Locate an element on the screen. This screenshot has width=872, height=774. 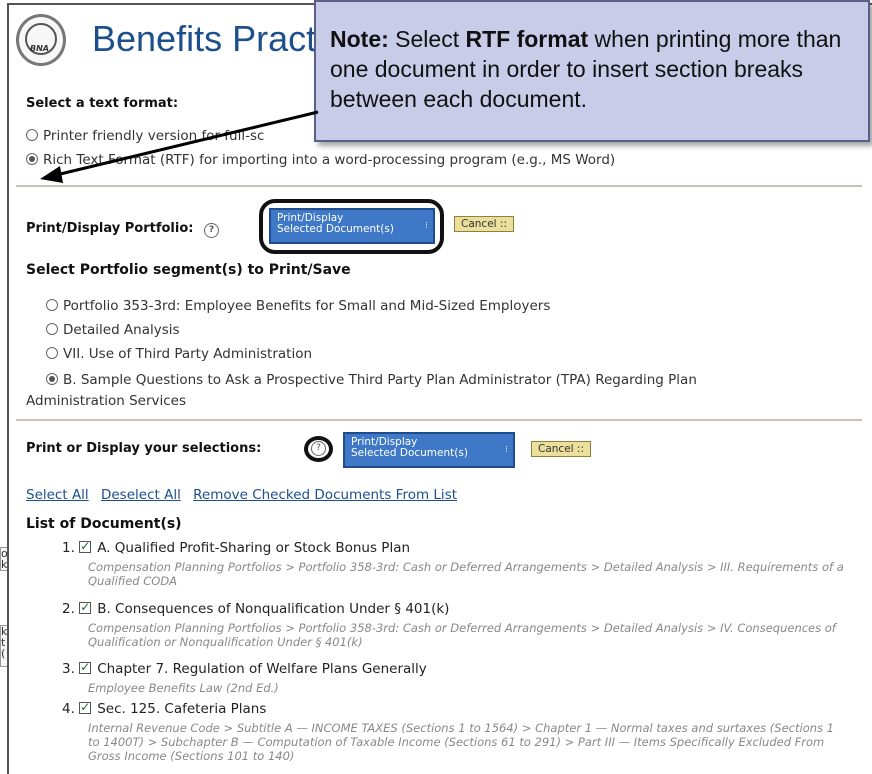
callout-arrow is located at coordinates (179, 146).